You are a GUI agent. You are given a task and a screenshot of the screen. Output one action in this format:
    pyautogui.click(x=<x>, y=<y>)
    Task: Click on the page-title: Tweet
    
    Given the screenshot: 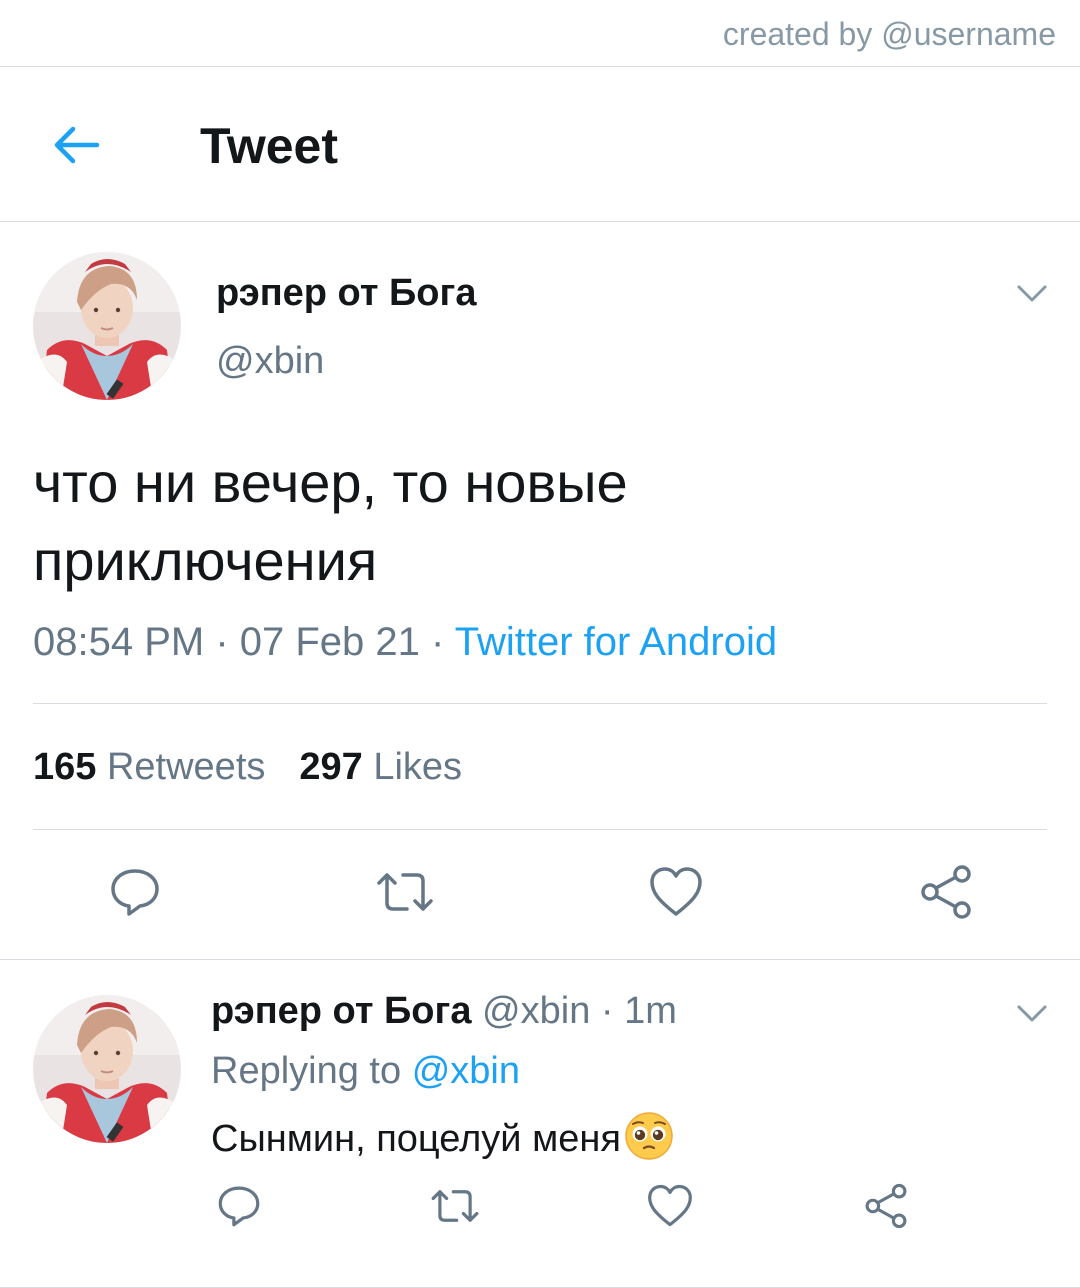 What is the action you would take?
    pyautogui.click(x=269, y=146)
    